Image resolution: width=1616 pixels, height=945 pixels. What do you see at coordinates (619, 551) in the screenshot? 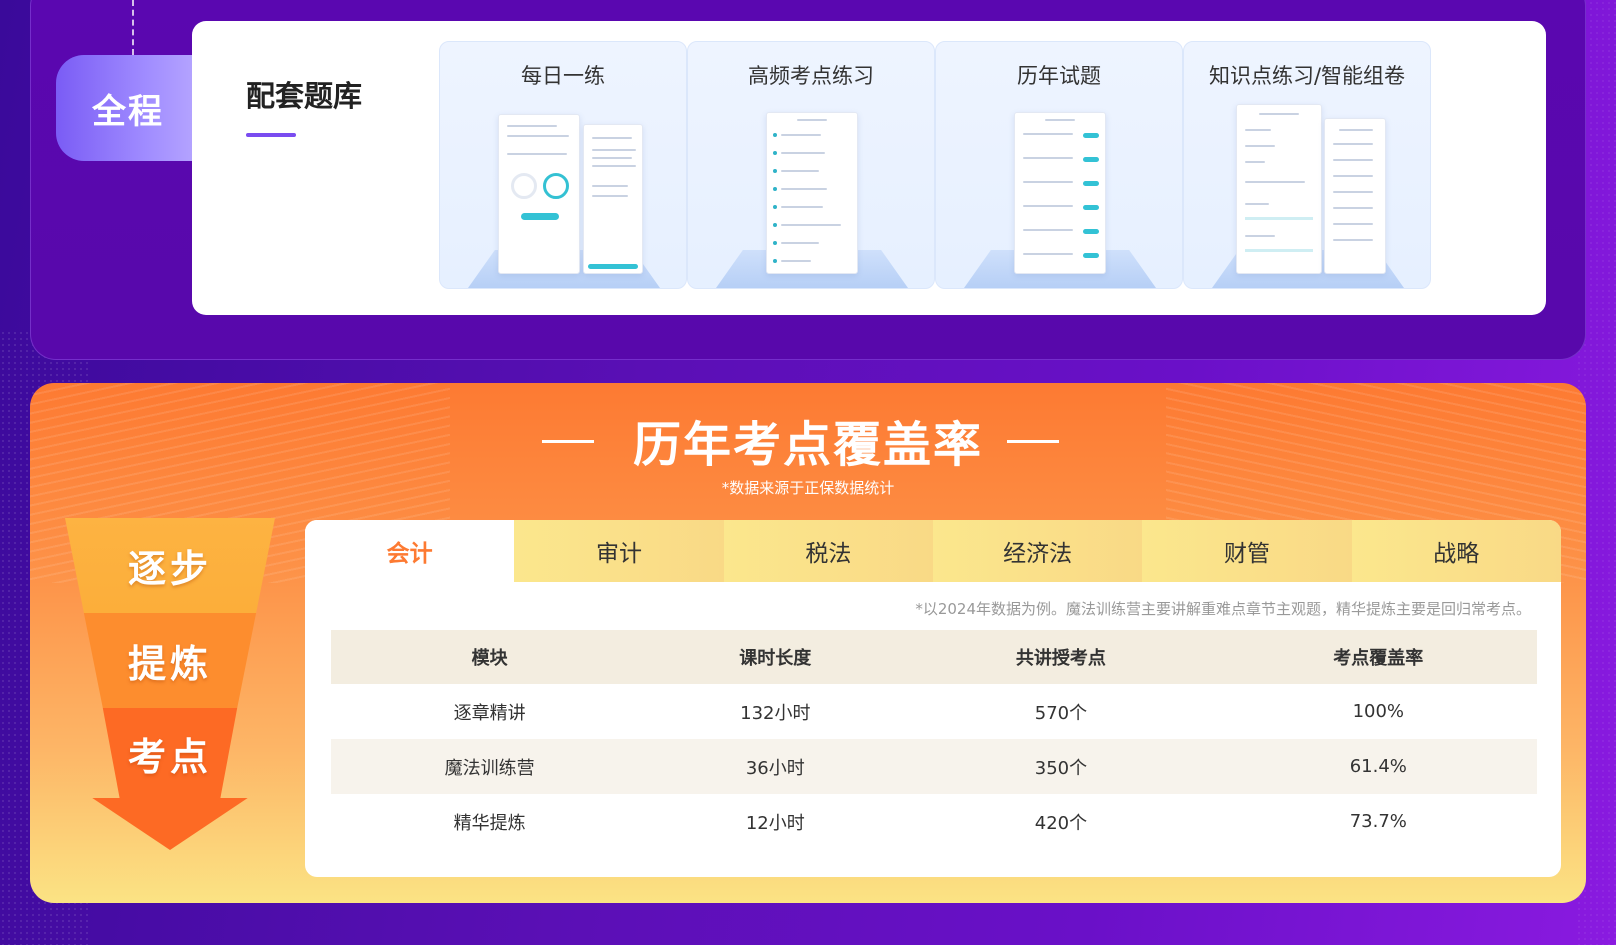
I see `tab-audit: 审计` at bounding box center [619, 551].